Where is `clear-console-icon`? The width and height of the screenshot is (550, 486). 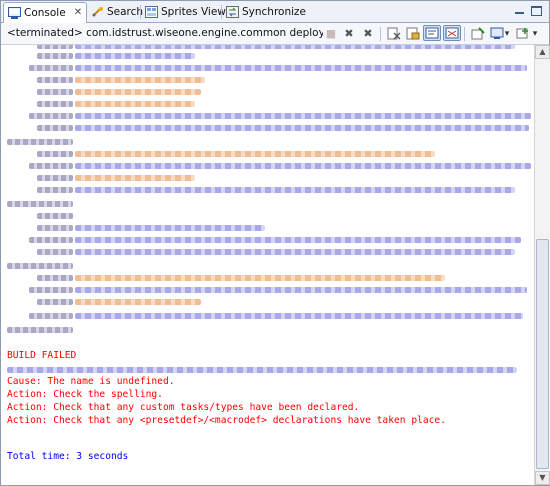
clear-console-icon is located at coordinates (394, 33).